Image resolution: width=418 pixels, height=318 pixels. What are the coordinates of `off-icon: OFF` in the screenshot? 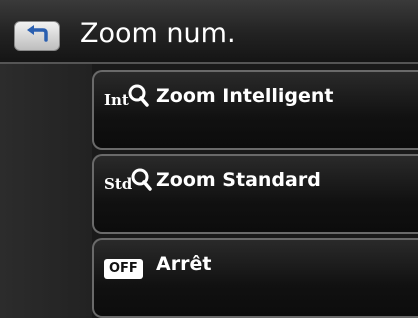 It's located at (123, 266).